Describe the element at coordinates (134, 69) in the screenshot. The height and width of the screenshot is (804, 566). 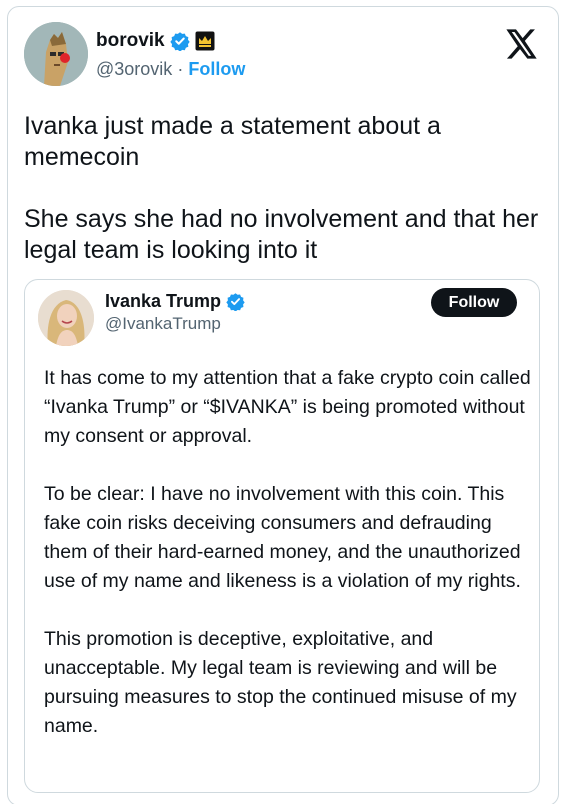
I see `author-handle: @3orovik` at that location.